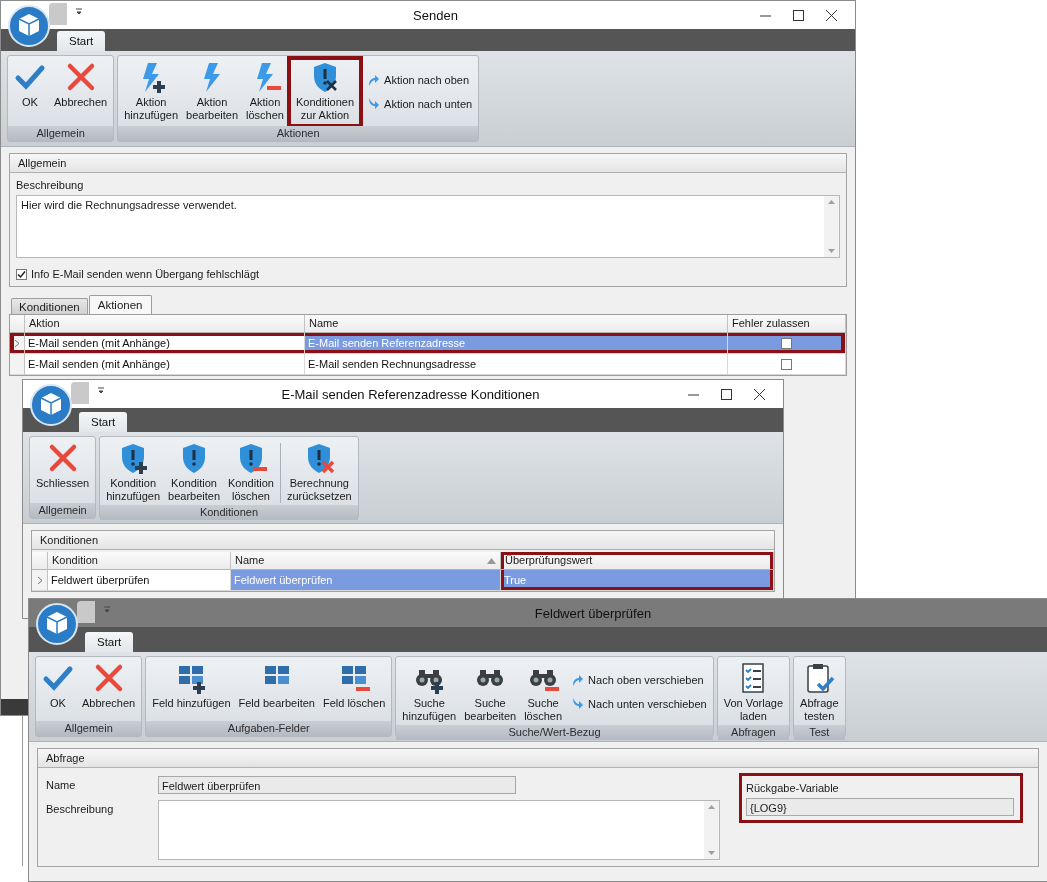  What do you see at coordinates (753, 732) in the screenshot?
I see `group-label: Abfragen` at bounding box center [753, 732].